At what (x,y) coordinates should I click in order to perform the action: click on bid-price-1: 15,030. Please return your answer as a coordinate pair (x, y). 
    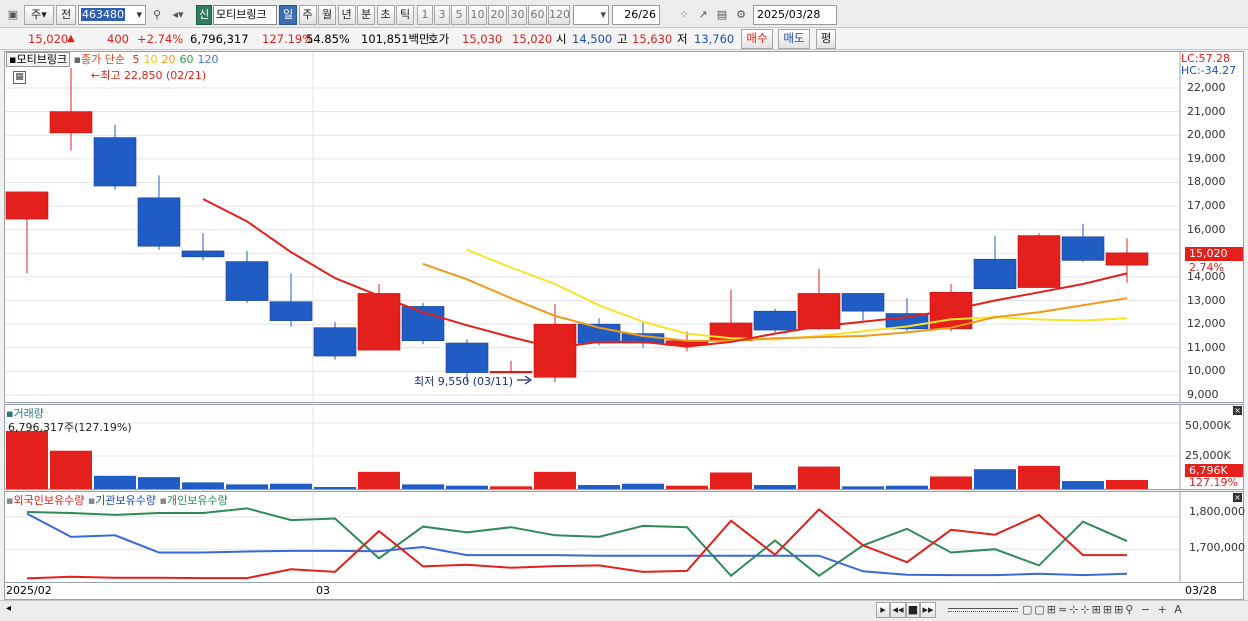
    Looking at the image, I should click on (482, 39).